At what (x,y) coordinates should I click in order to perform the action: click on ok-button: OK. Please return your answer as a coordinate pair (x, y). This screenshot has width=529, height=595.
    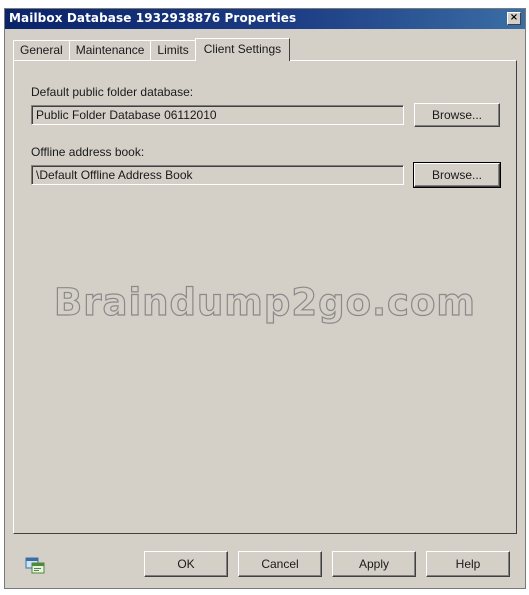
    Looking at the image, I should click on (186, 564).